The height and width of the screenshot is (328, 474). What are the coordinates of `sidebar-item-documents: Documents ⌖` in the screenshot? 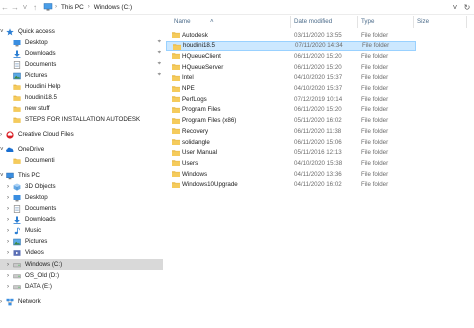 It's located at (81, 64).